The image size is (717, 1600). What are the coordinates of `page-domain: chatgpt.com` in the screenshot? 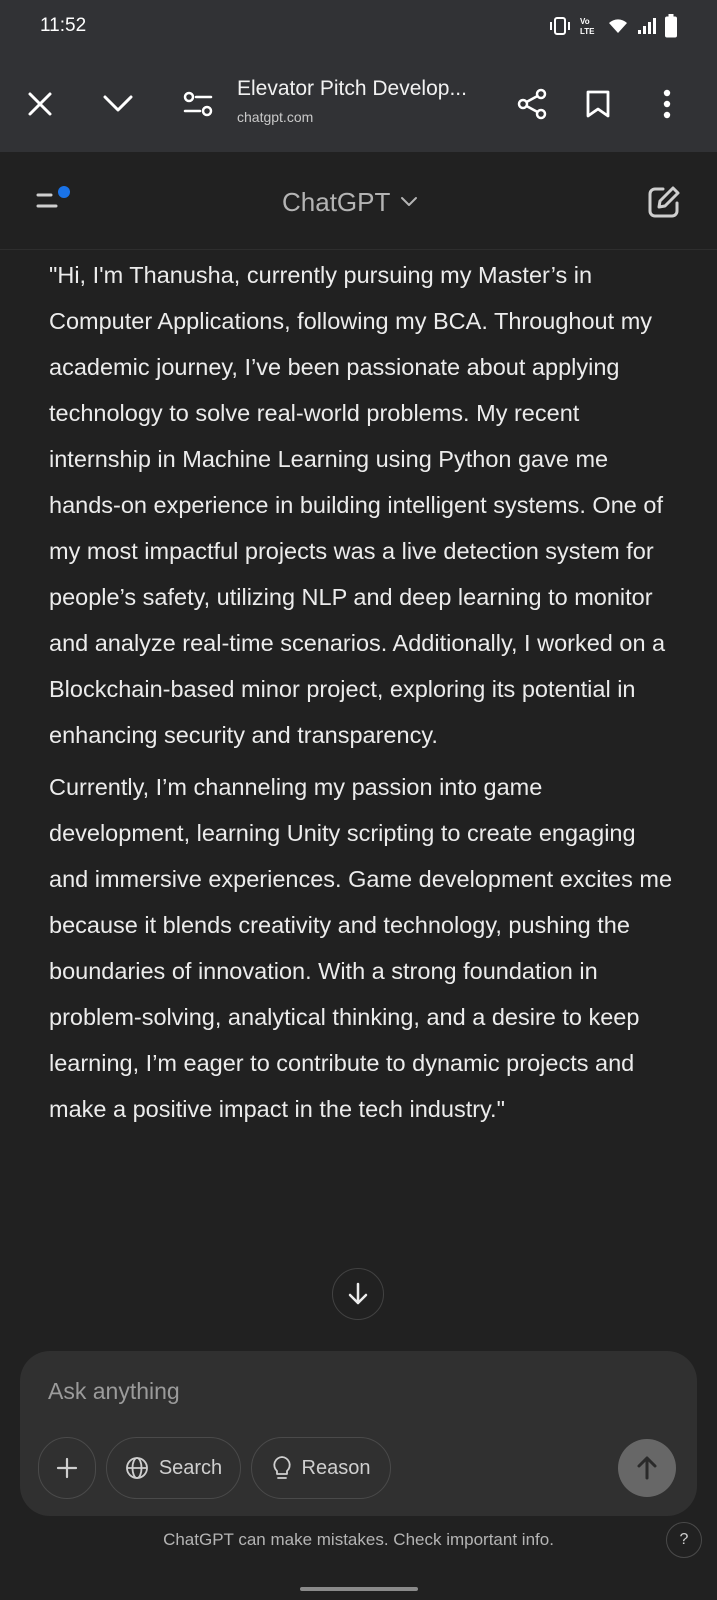 It's located at (275, 117).